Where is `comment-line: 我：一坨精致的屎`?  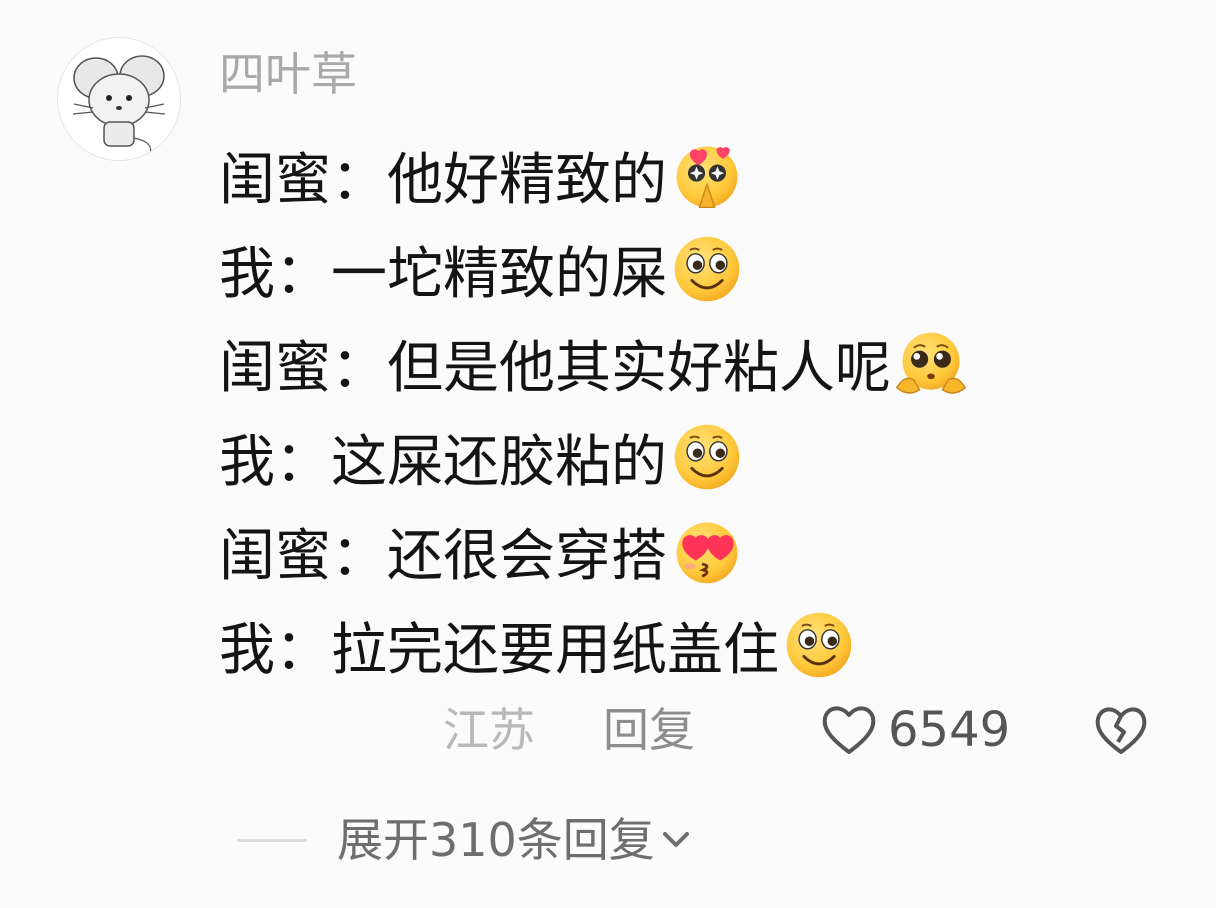 comment-line: 我：一坨精致的屎 is located at coordinates (594, 269).